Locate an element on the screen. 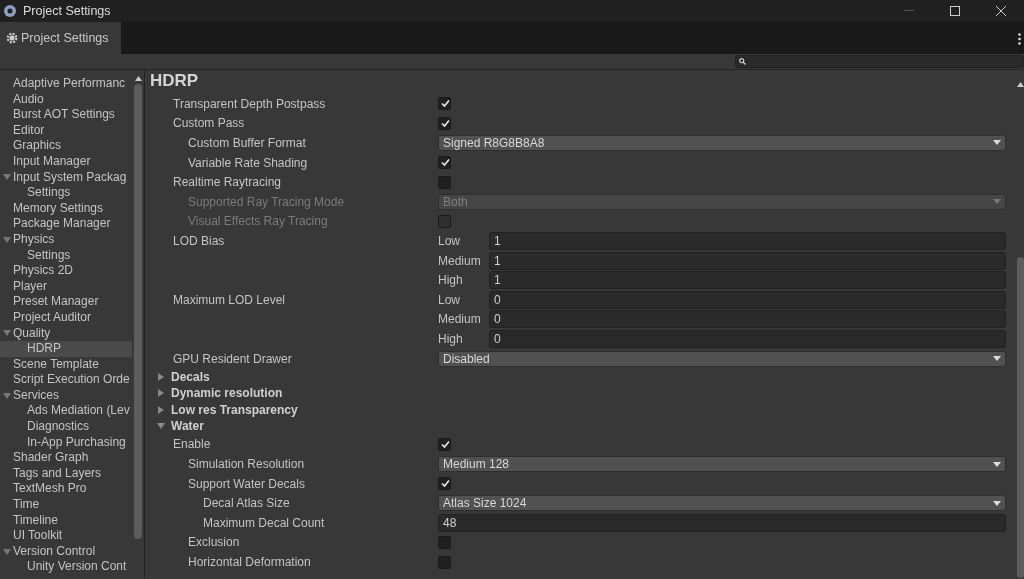  sidebar-item: Shader Graph is located at coordinates (66, 458).